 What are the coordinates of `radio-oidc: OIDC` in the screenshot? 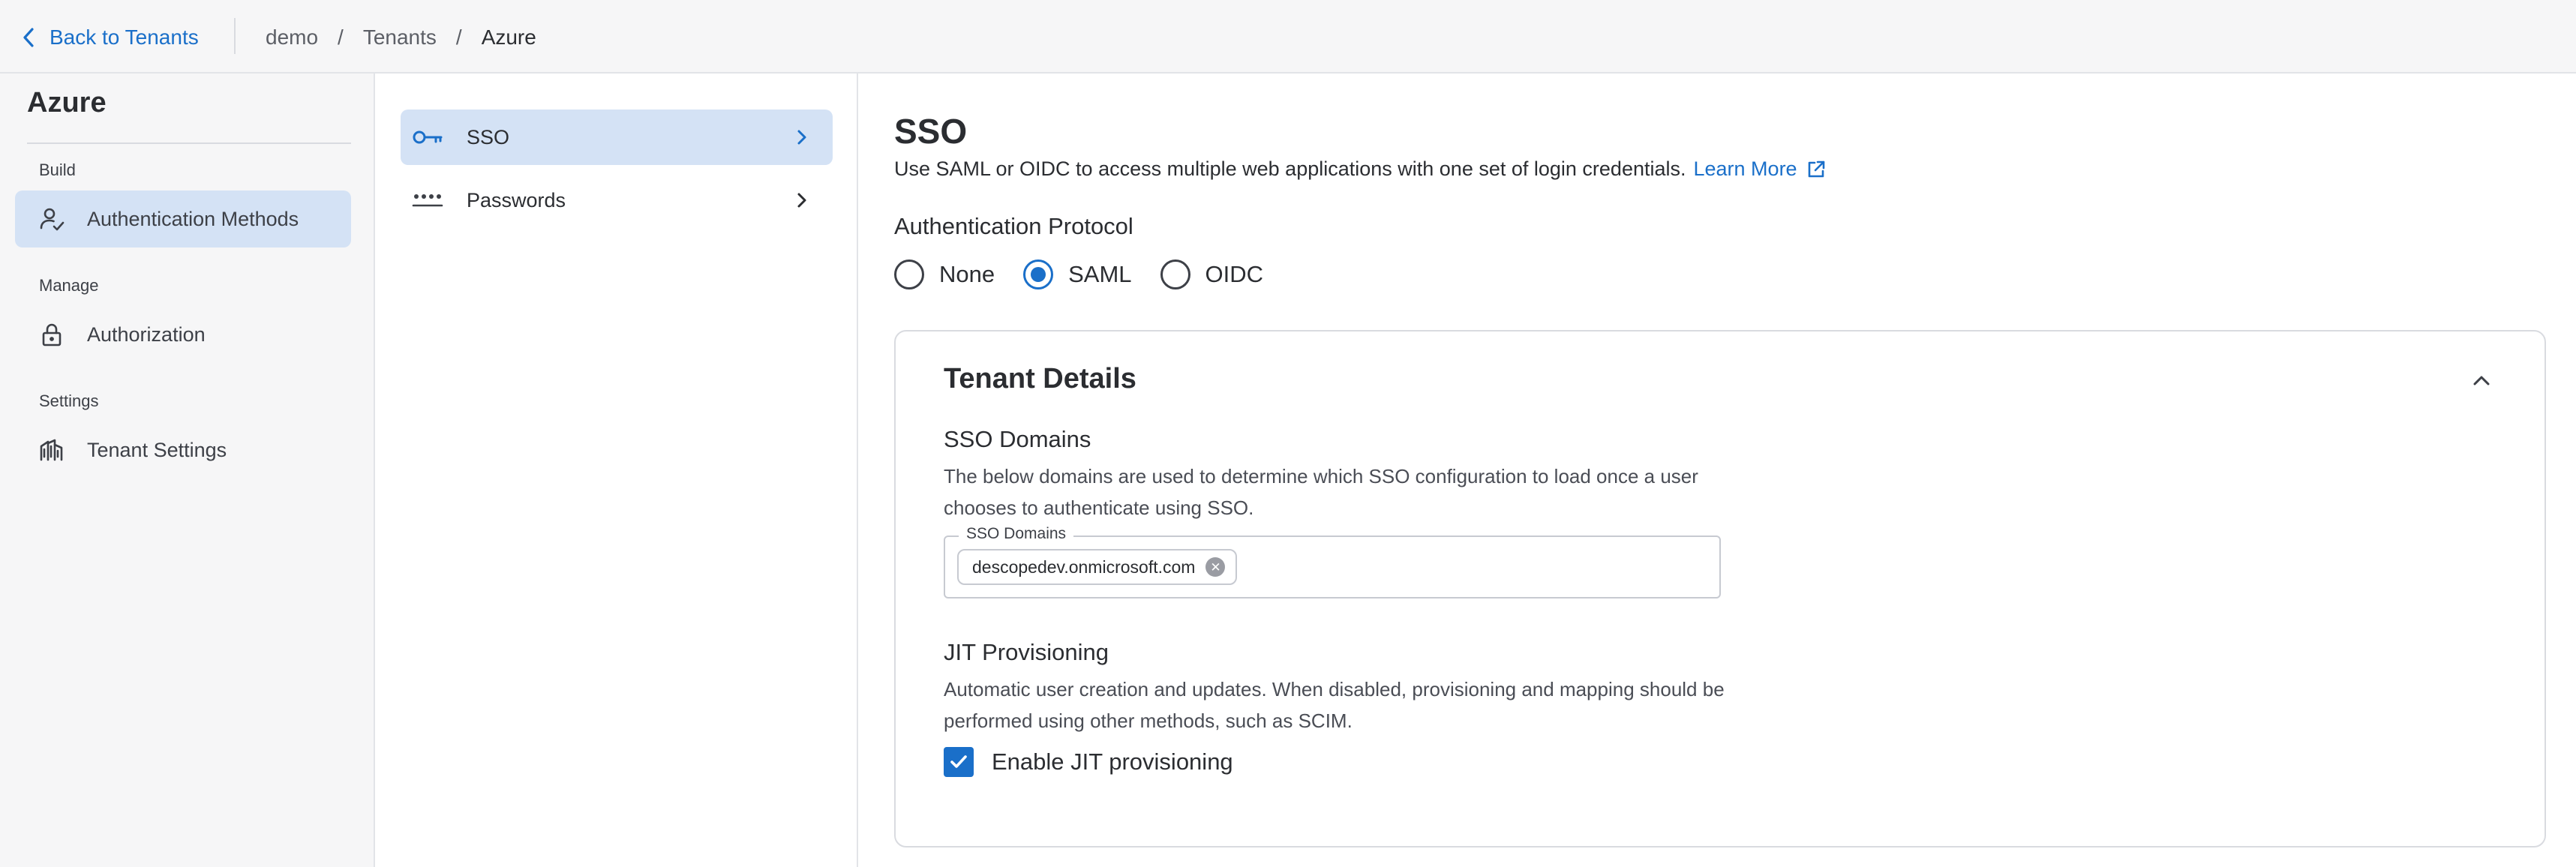 It's located at (1212, 275).